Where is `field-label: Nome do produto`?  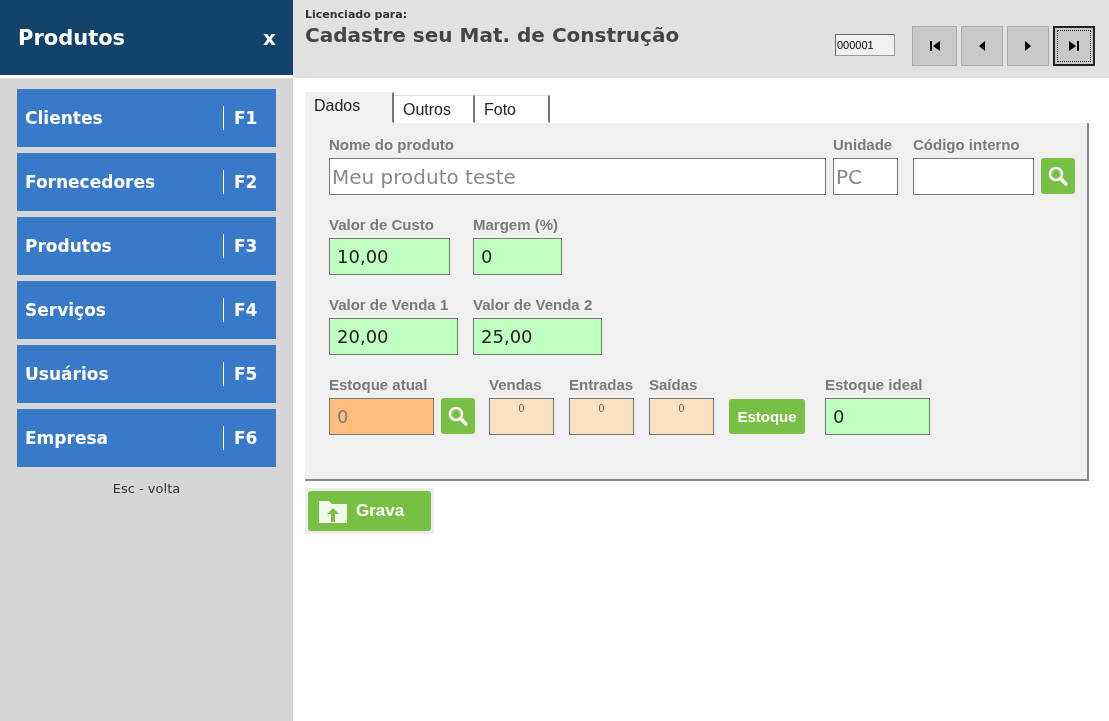 field-label: Nome do produto is located at coordinates (391, 145).